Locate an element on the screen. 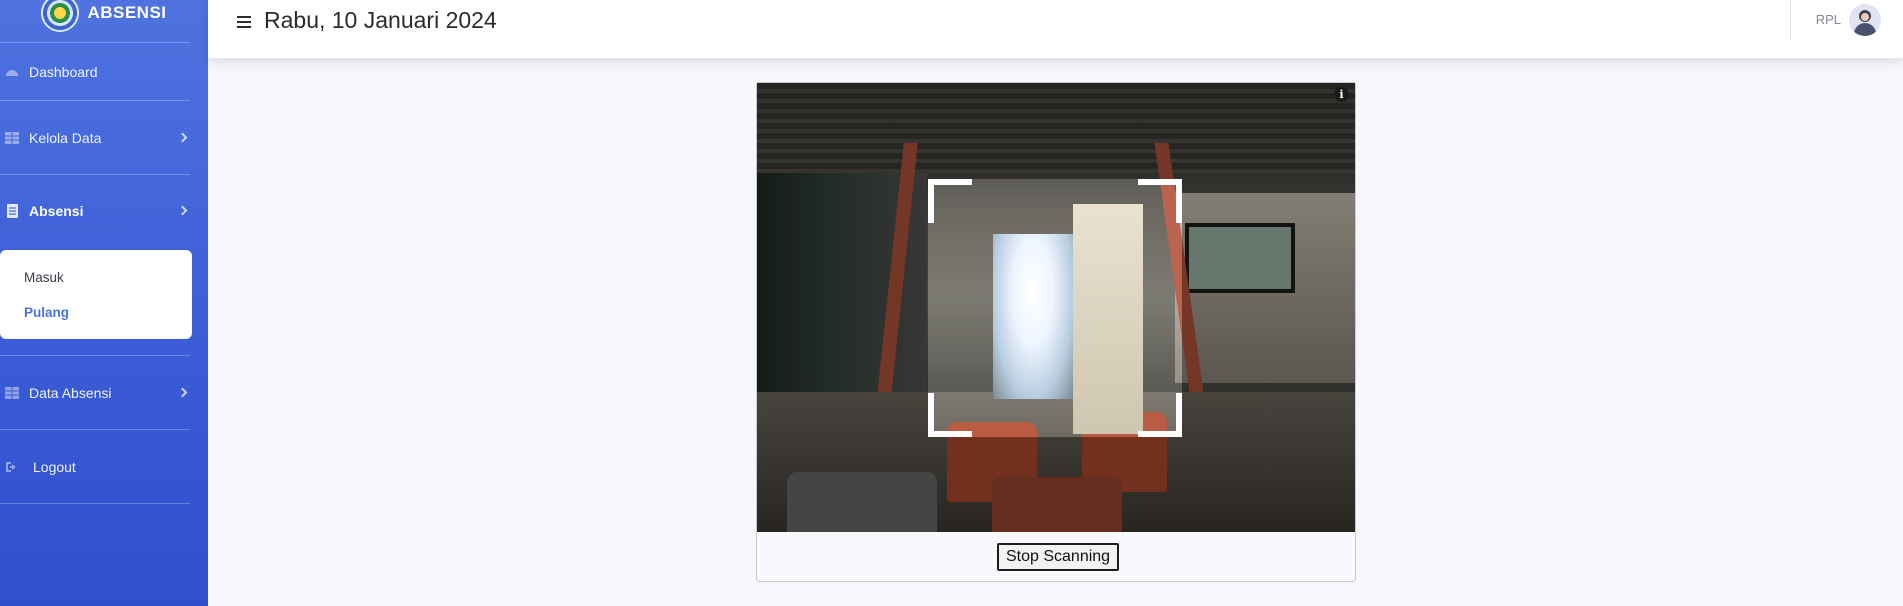 This screenshot has width=1903, height=606. sidebar-item-label: Absensi is located at coordinates (56, 210).